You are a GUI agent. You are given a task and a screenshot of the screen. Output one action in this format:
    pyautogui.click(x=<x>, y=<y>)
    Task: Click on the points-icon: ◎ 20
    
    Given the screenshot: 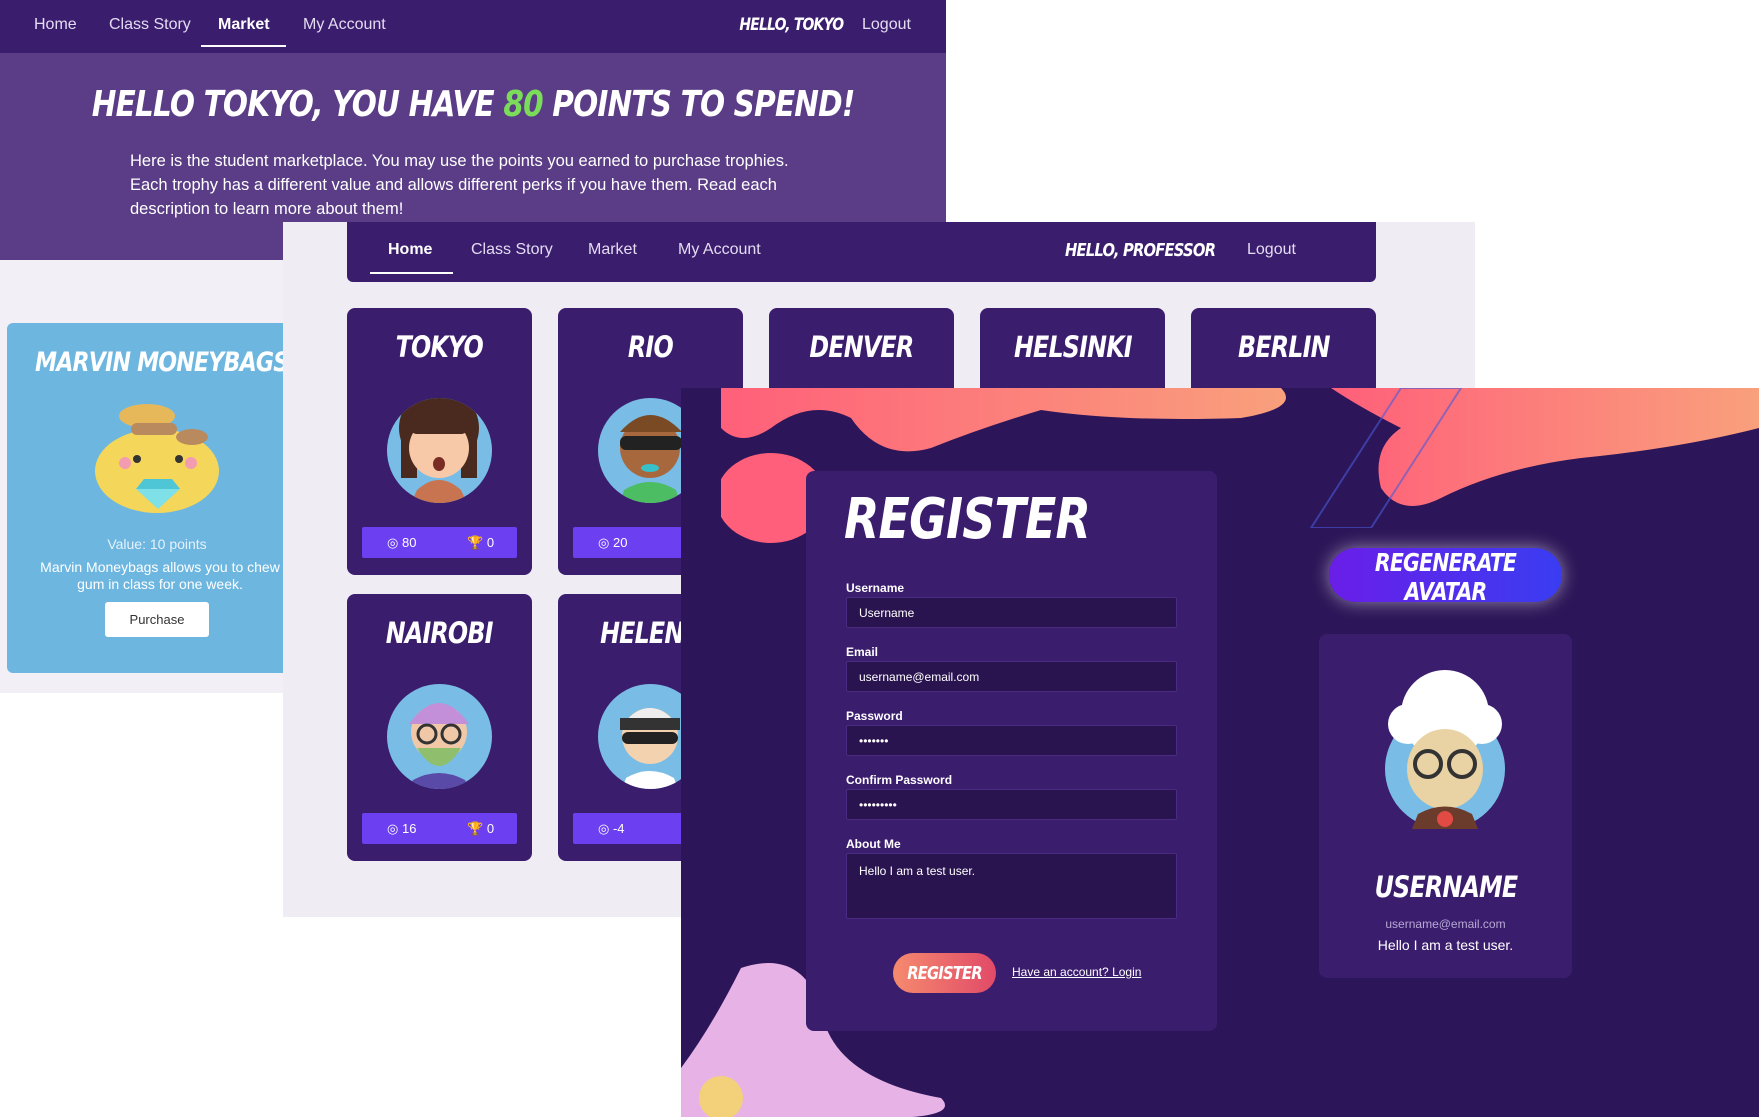 What is the action you would take?
    pyautogui.click(x=613, y=542)
    